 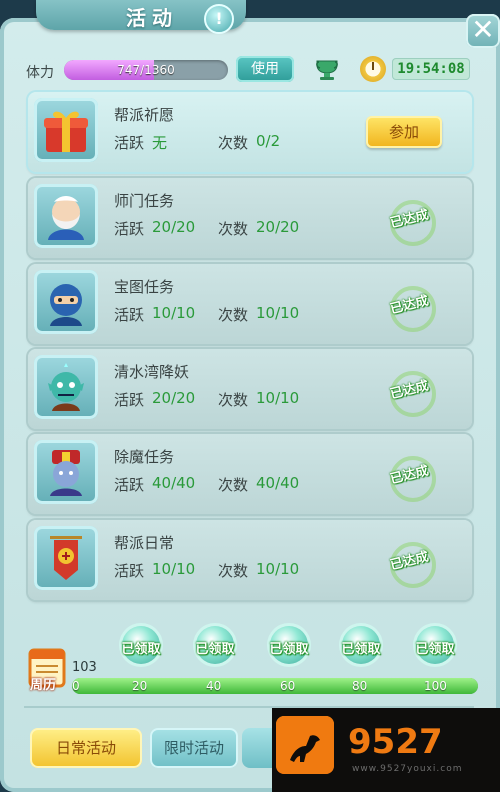 What do you see at coordinates (265, 69) in the screenshot?
I see `use-button: 使用` at bounding box center [265, 69].